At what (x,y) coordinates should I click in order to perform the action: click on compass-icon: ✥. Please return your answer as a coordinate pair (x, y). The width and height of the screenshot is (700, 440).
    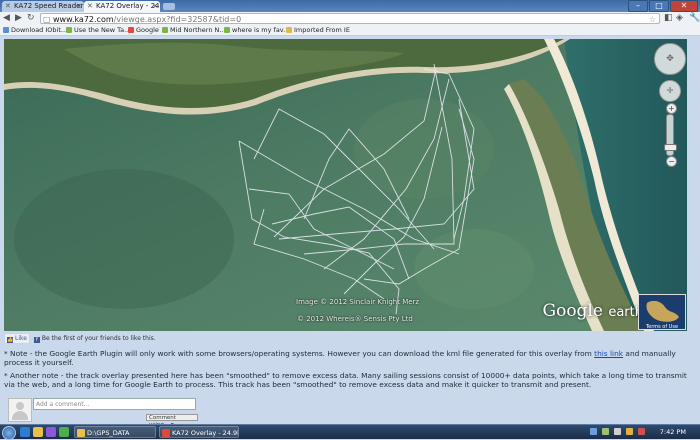
    Looking at the image, I should click on (670, 59).